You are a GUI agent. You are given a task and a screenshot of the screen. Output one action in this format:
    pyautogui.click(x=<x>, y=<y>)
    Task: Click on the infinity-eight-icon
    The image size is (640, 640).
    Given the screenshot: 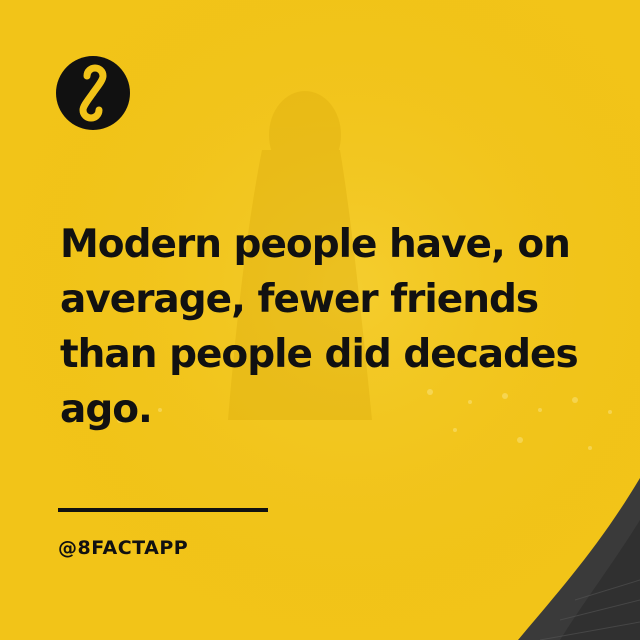 What is the action you would take?
    pyautogui.click(x=93, y=93)
    